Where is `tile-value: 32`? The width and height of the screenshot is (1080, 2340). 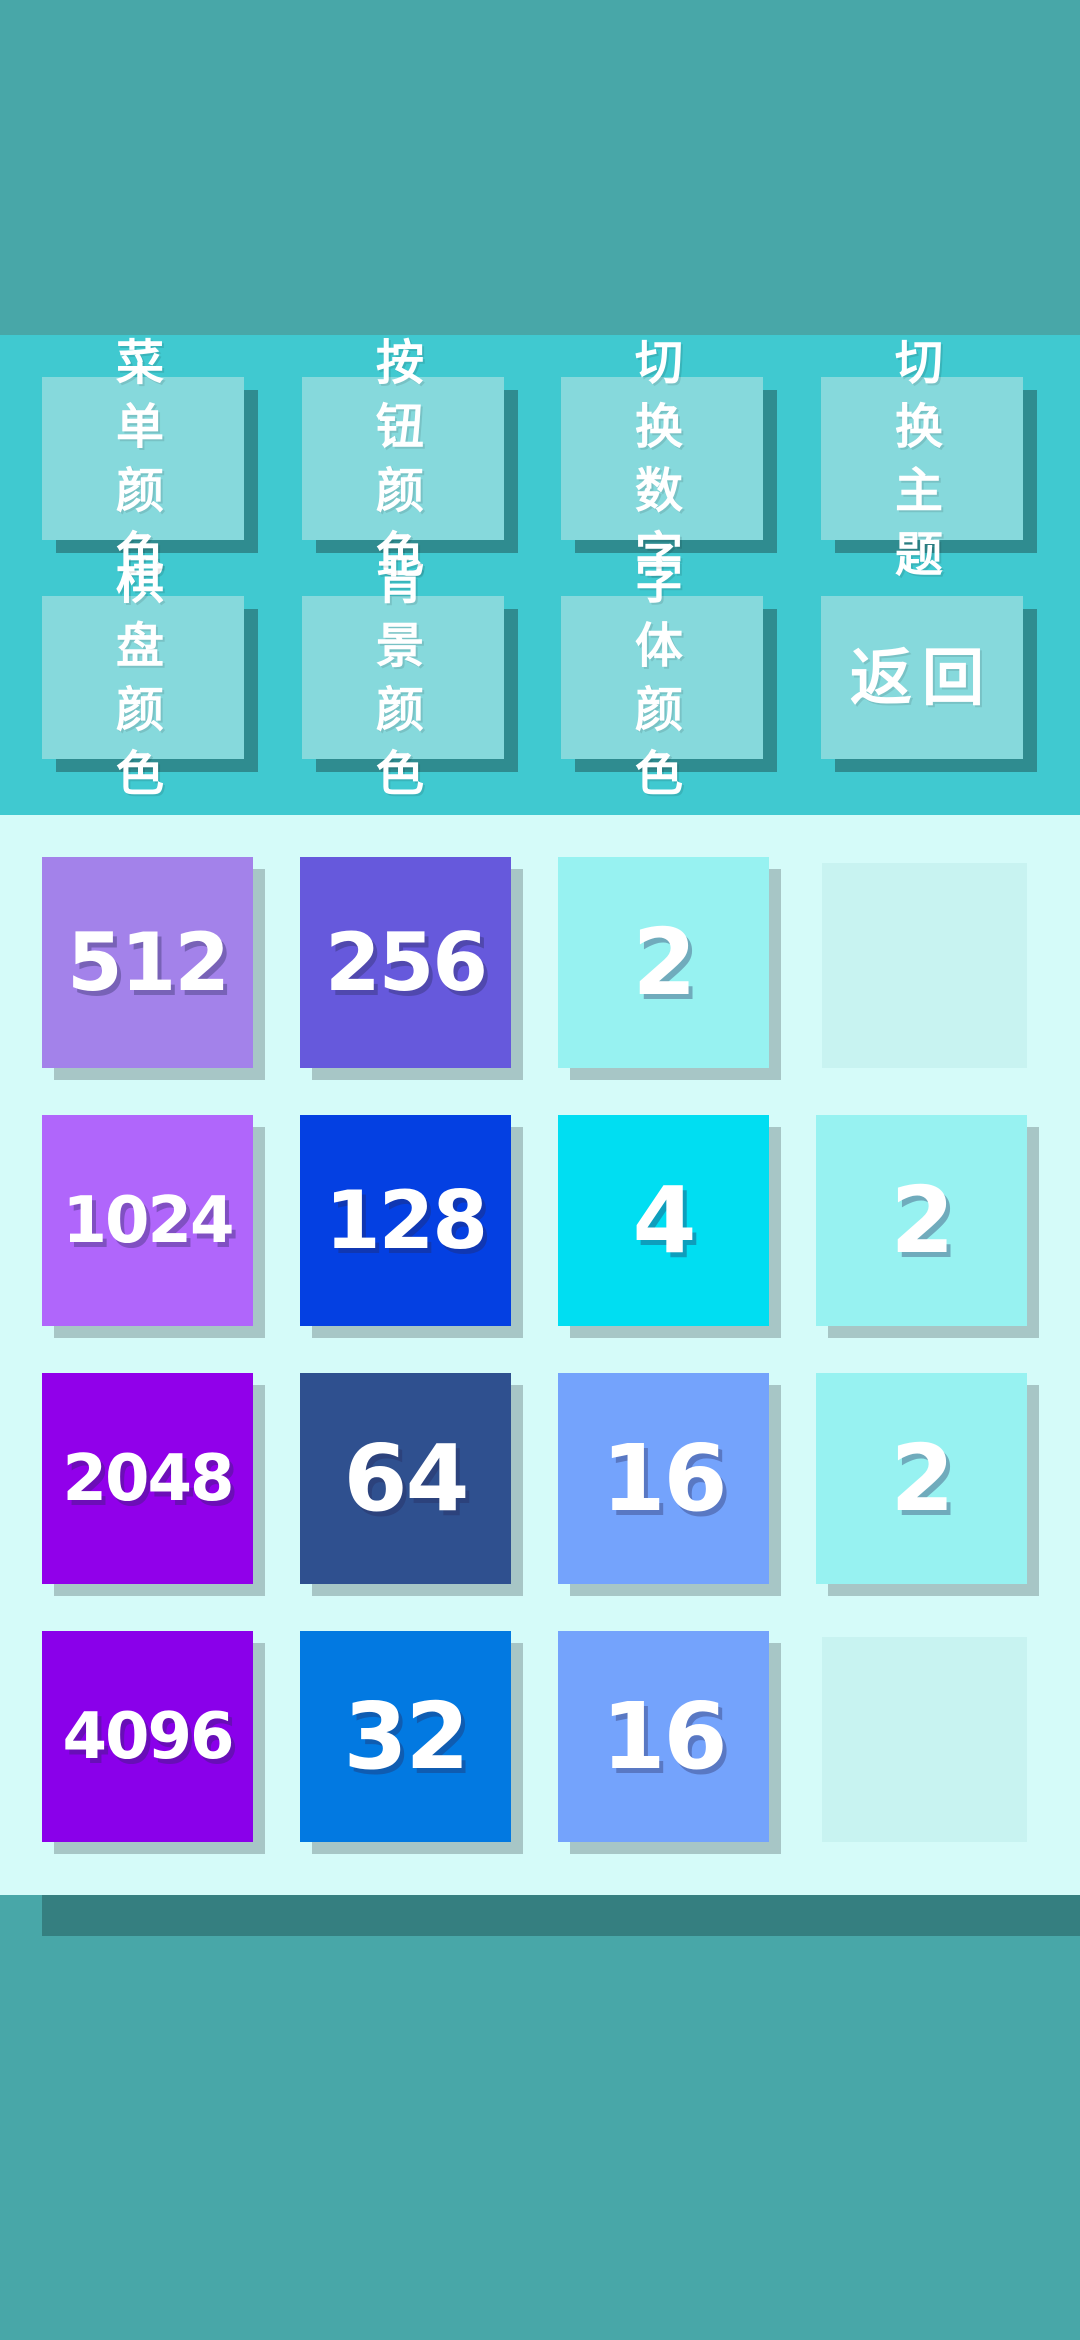
tile-value: 32 is located at coordinates (406, 1736).